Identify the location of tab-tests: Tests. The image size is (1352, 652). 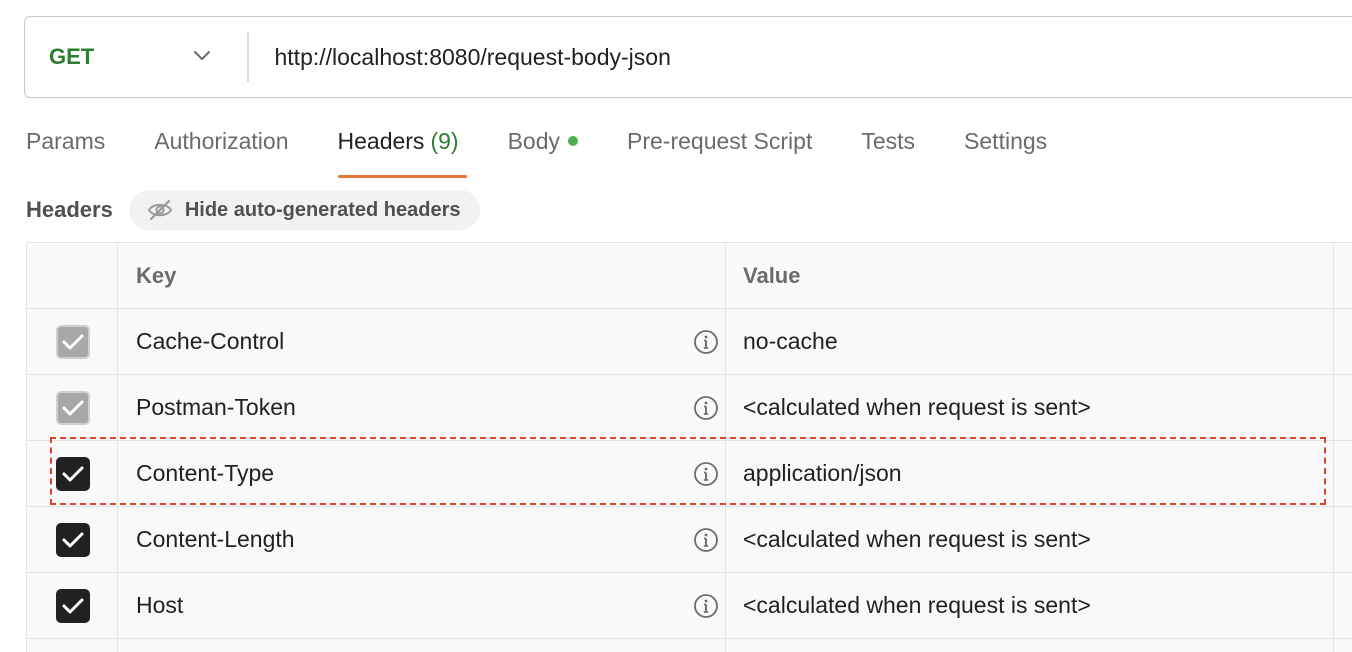
(888, 153).